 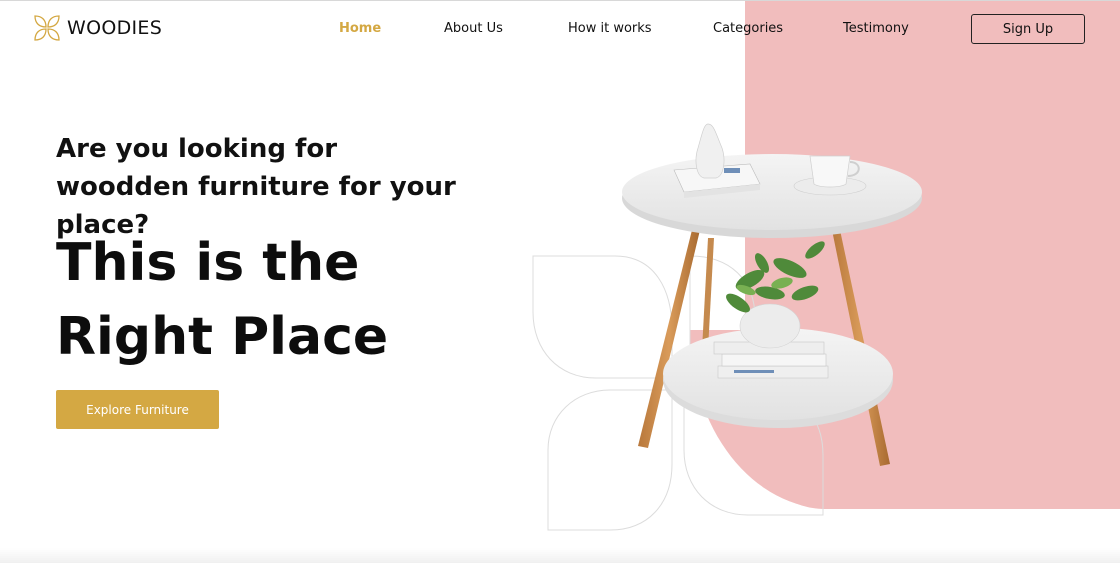 What do you see at coordinates (610, 28) in the screenshot?
I see `nav-how-it-works: How it works` at bounding box center [610, 28].